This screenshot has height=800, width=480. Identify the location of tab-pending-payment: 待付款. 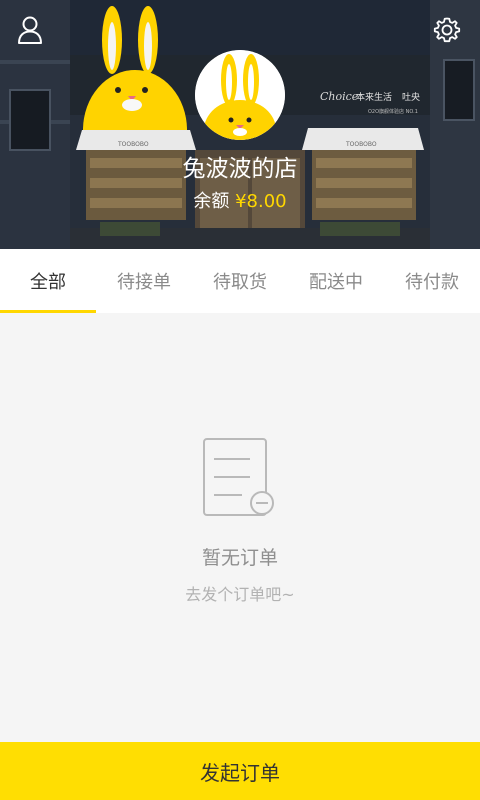
(432, 281).